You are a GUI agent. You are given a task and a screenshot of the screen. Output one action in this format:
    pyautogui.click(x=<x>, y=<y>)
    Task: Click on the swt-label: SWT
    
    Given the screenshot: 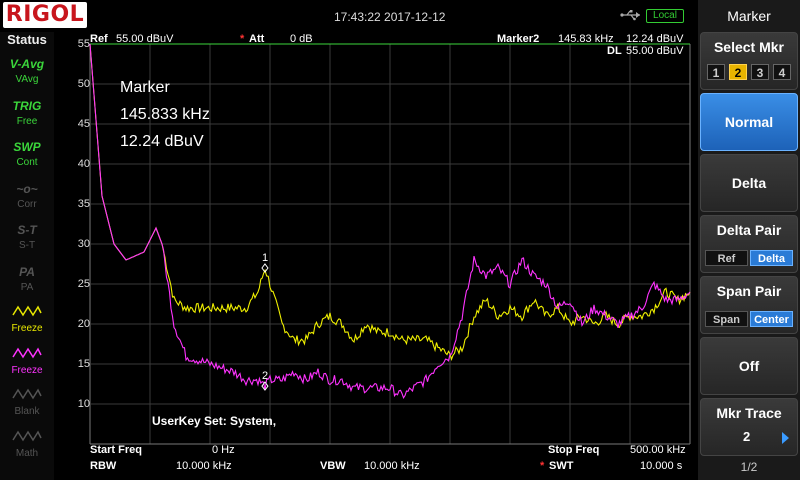 What is the action you would take?
    pyautogui.click(x=561, y=466)
    